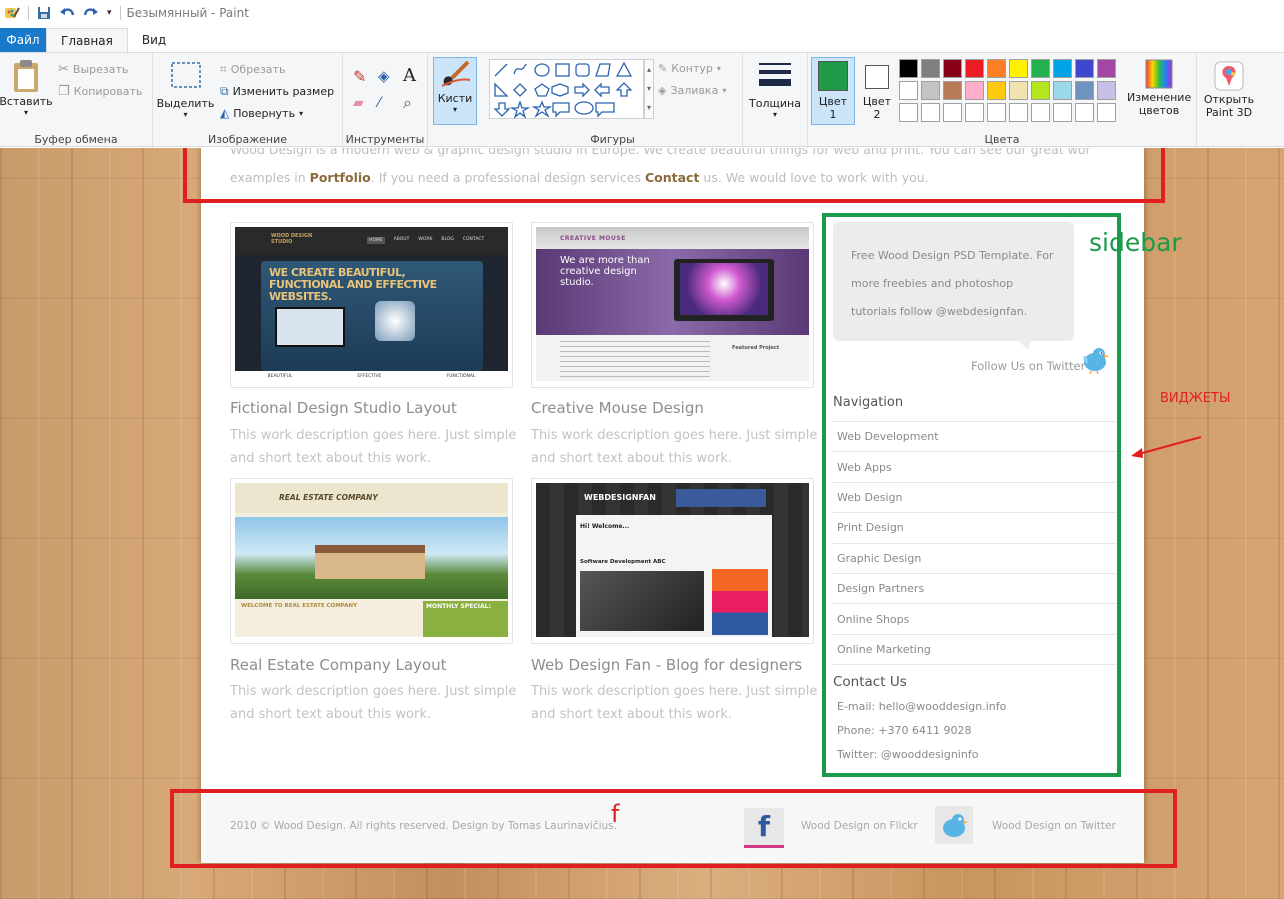 The width and height of the screenshot is (1284, 899). I want to click on fill-button: ◈ Заливка ▾, so click(692, 90).